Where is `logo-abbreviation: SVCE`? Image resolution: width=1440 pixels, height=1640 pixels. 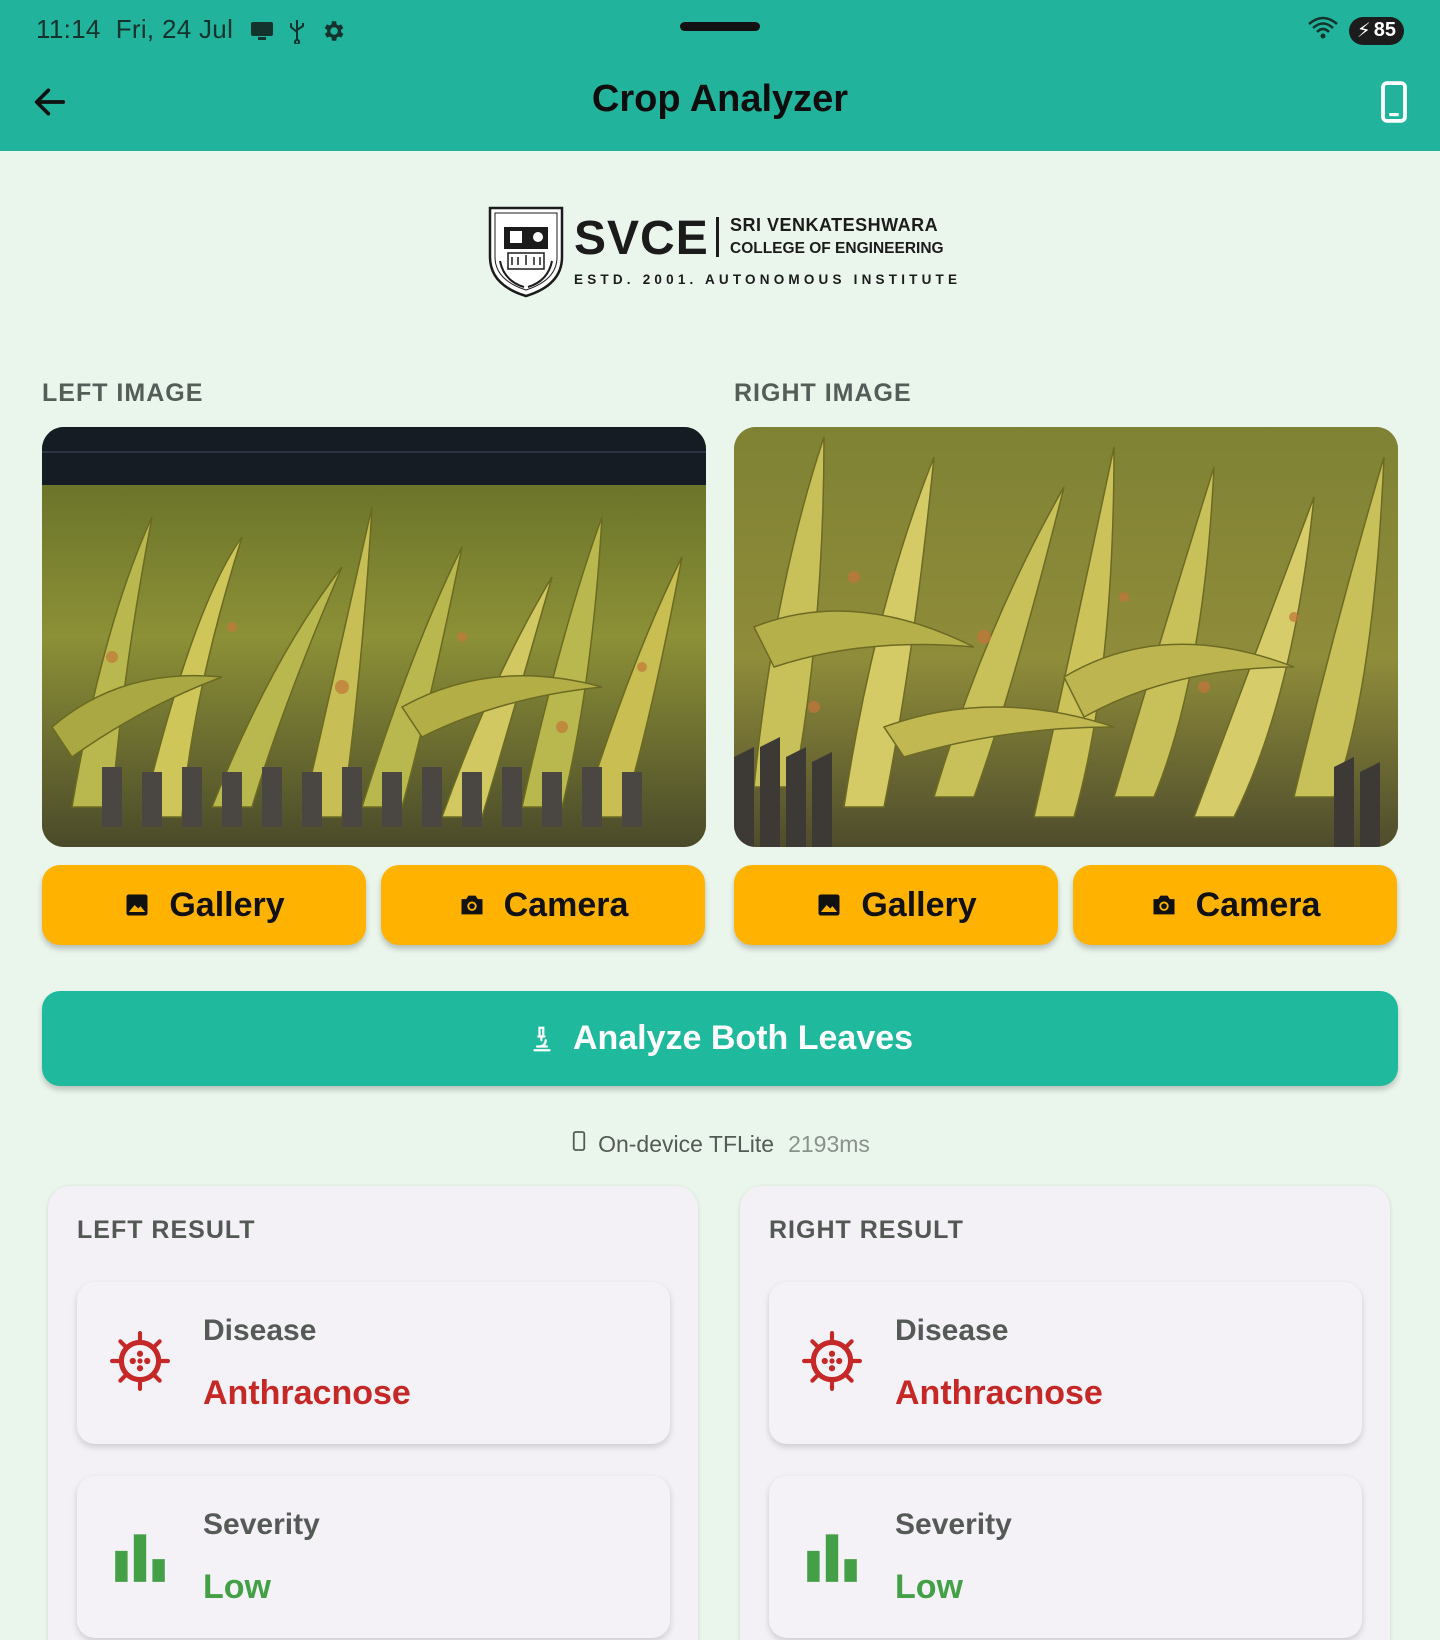 logo-abbreviation: SVCE is located at coordinates (641, 238).